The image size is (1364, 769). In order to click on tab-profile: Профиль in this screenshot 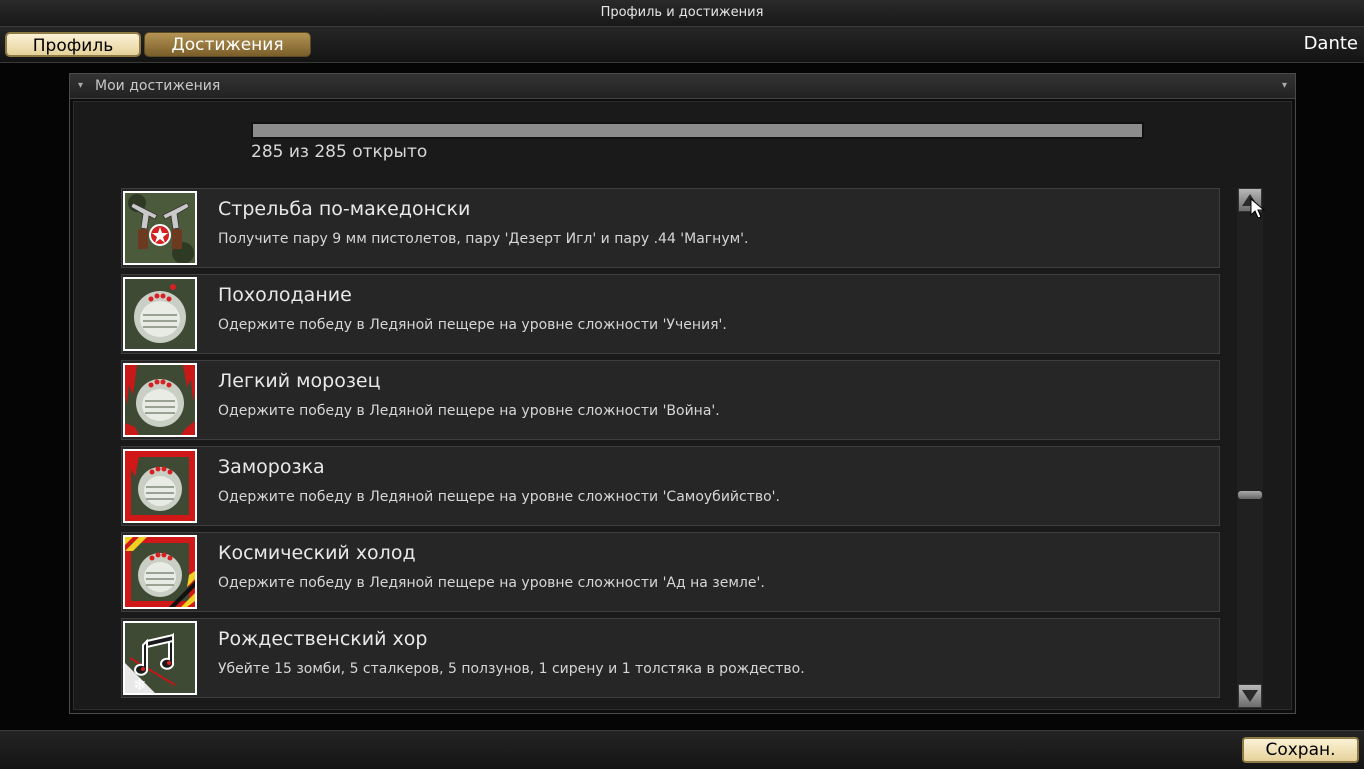, I will do `click(73, 44)`.